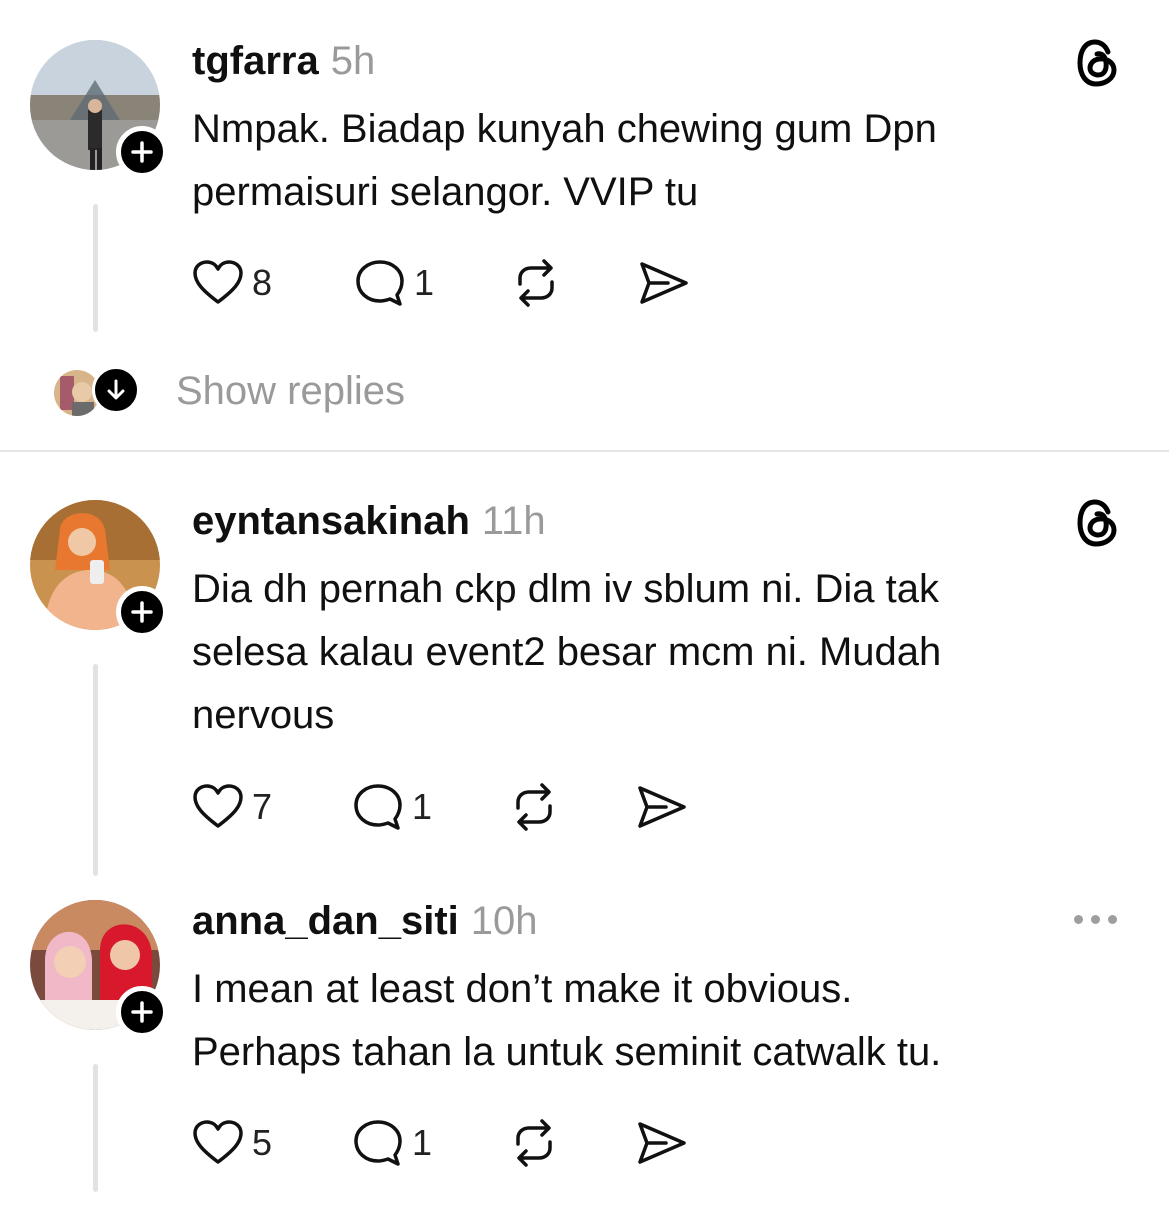 The width and height of the screenshot is (1169, 1208). Describe the element at coordinates (331, 521) in the screenshot. I see `username: eyntansakinah` at that location.